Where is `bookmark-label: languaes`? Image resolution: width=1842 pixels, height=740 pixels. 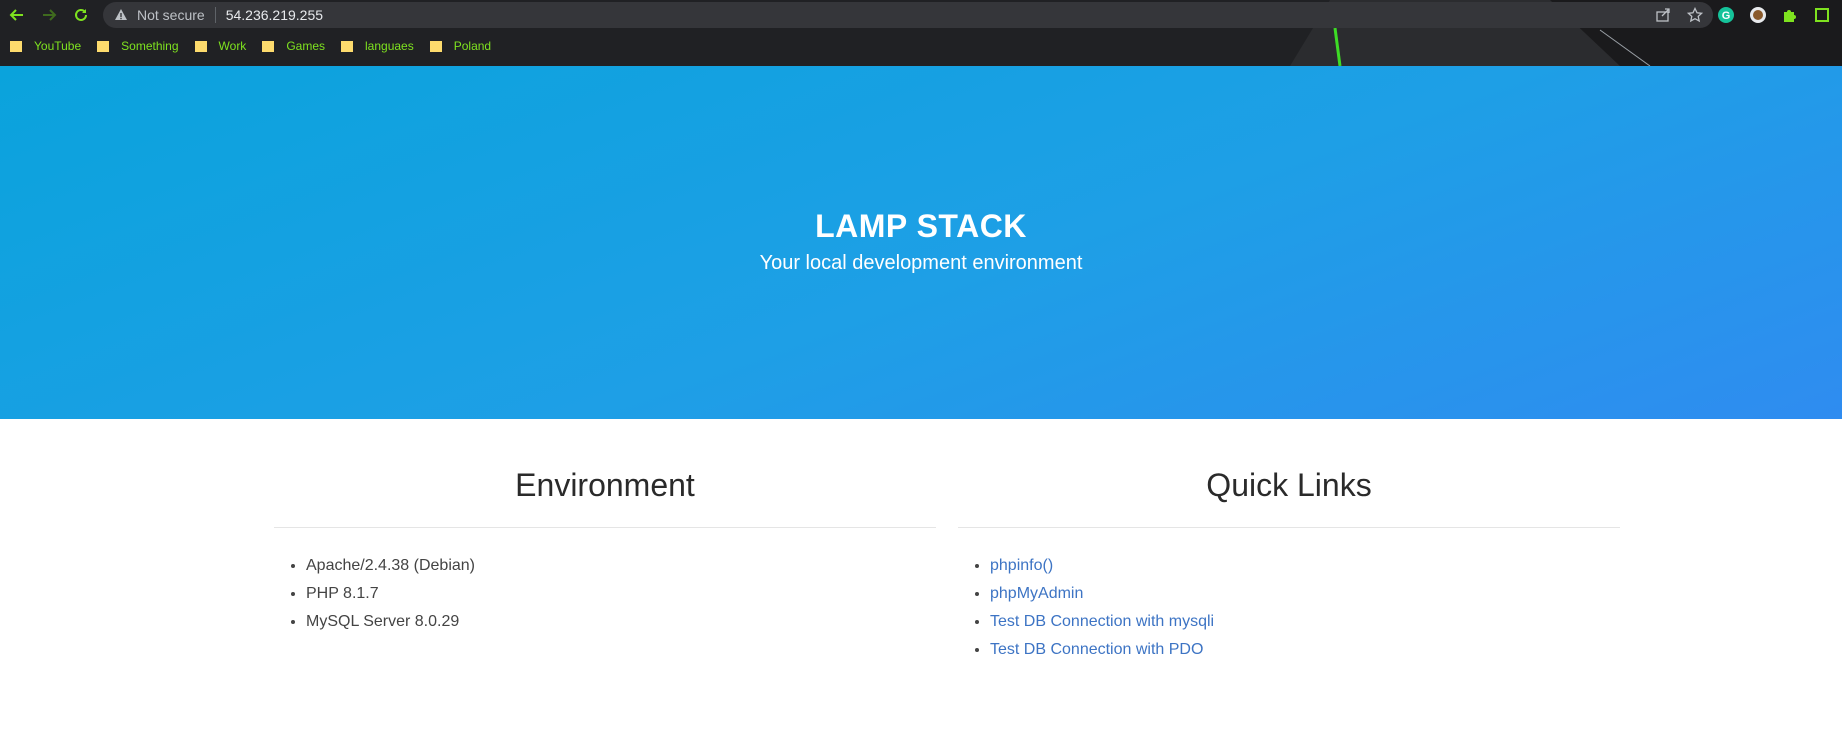
bookmark-label: languaes is located at coordinates (389, 46).